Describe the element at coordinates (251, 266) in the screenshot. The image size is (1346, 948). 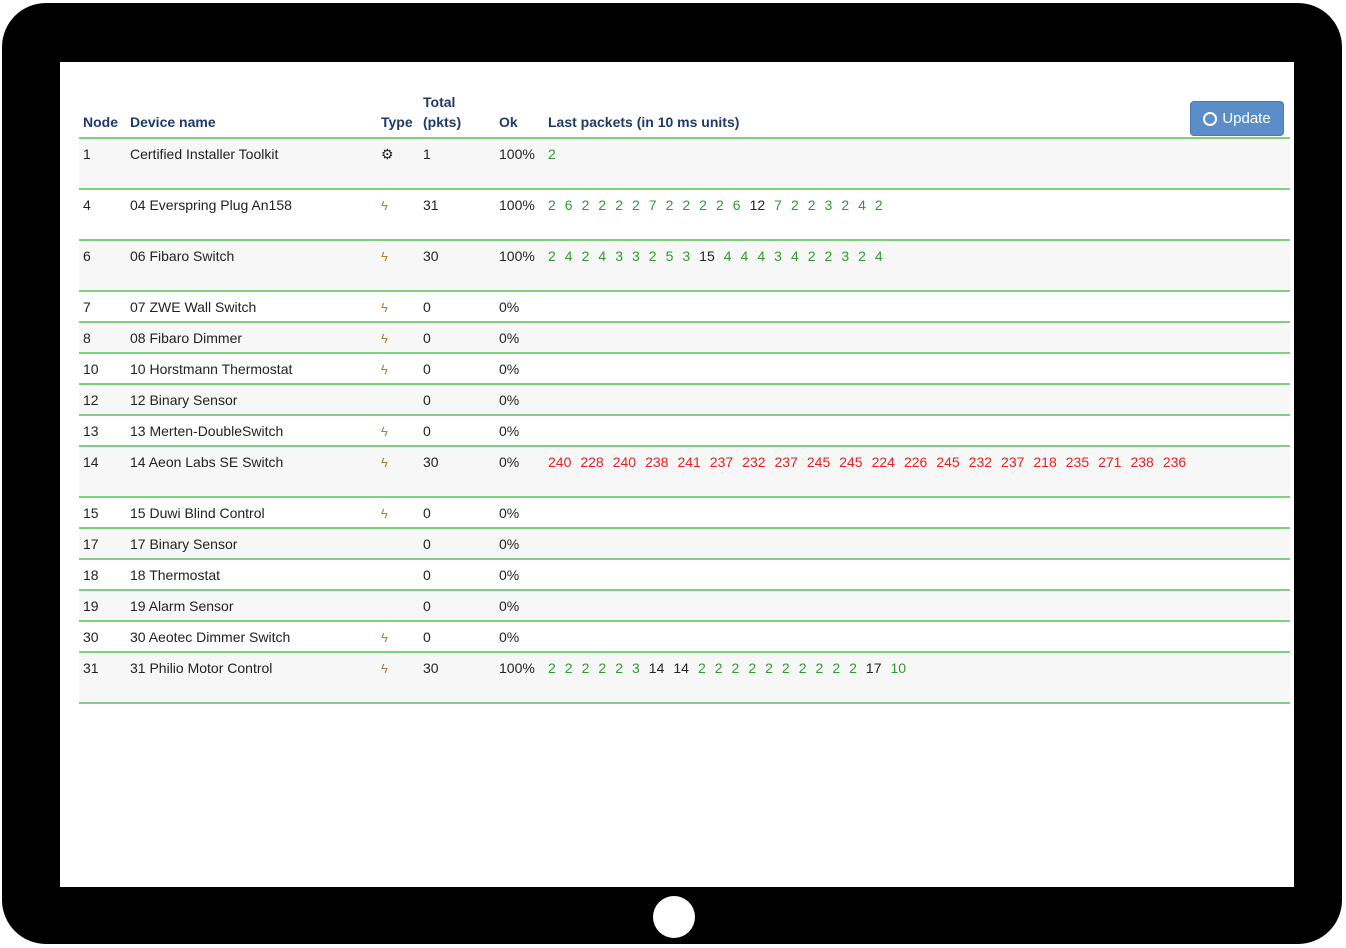
I see `device-name-cell: 06 Fibaro Switch` at that location.